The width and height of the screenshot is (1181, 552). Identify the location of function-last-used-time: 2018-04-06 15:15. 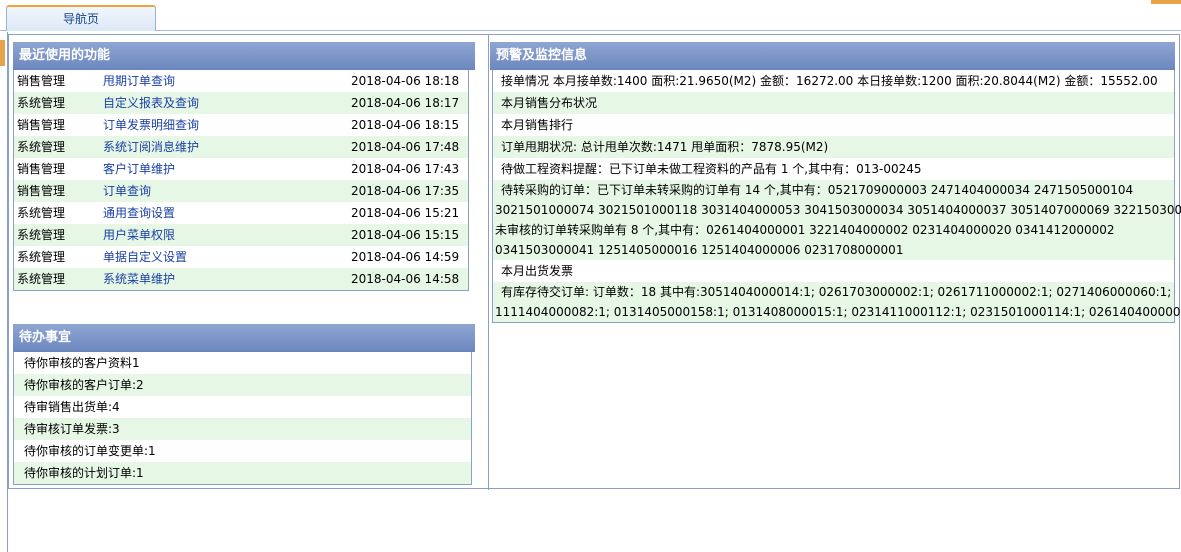
(405, 235).